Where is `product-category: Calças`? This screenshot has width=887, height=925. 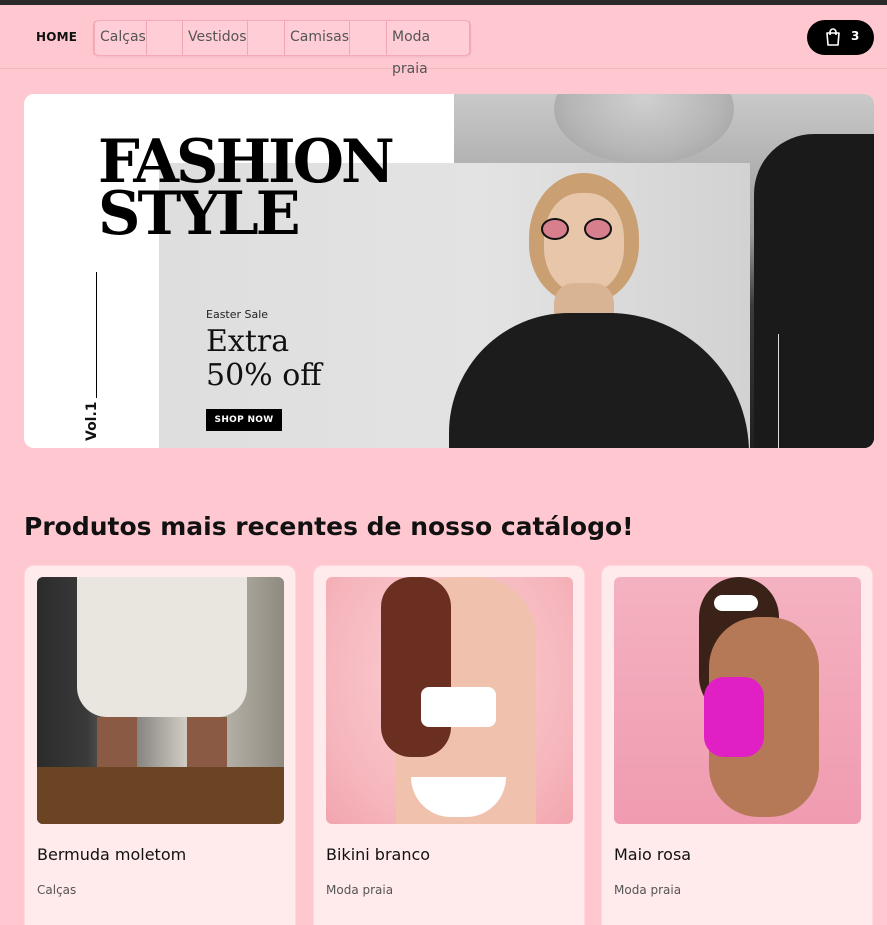
product-category: Calças is located at coordinates (57, 890).